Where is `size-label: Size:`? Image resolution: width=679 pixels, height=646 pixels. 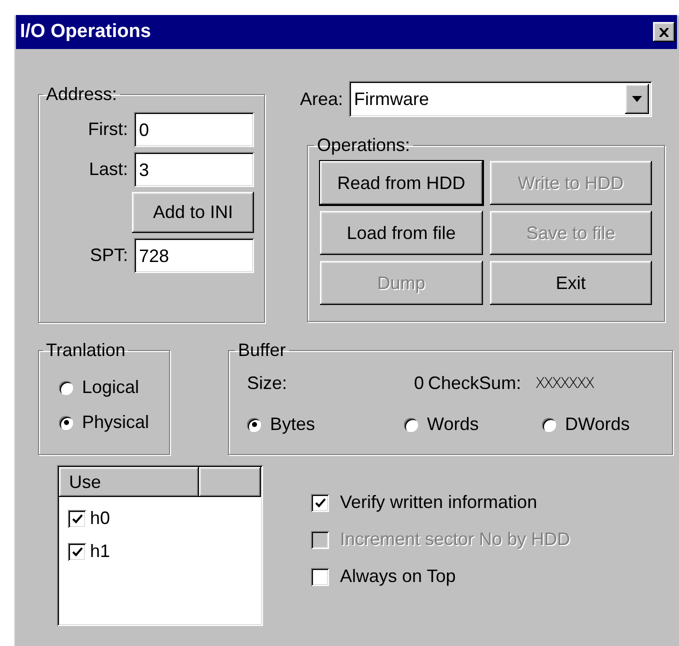 size-label: Size: is located at coordinates (267, 383).